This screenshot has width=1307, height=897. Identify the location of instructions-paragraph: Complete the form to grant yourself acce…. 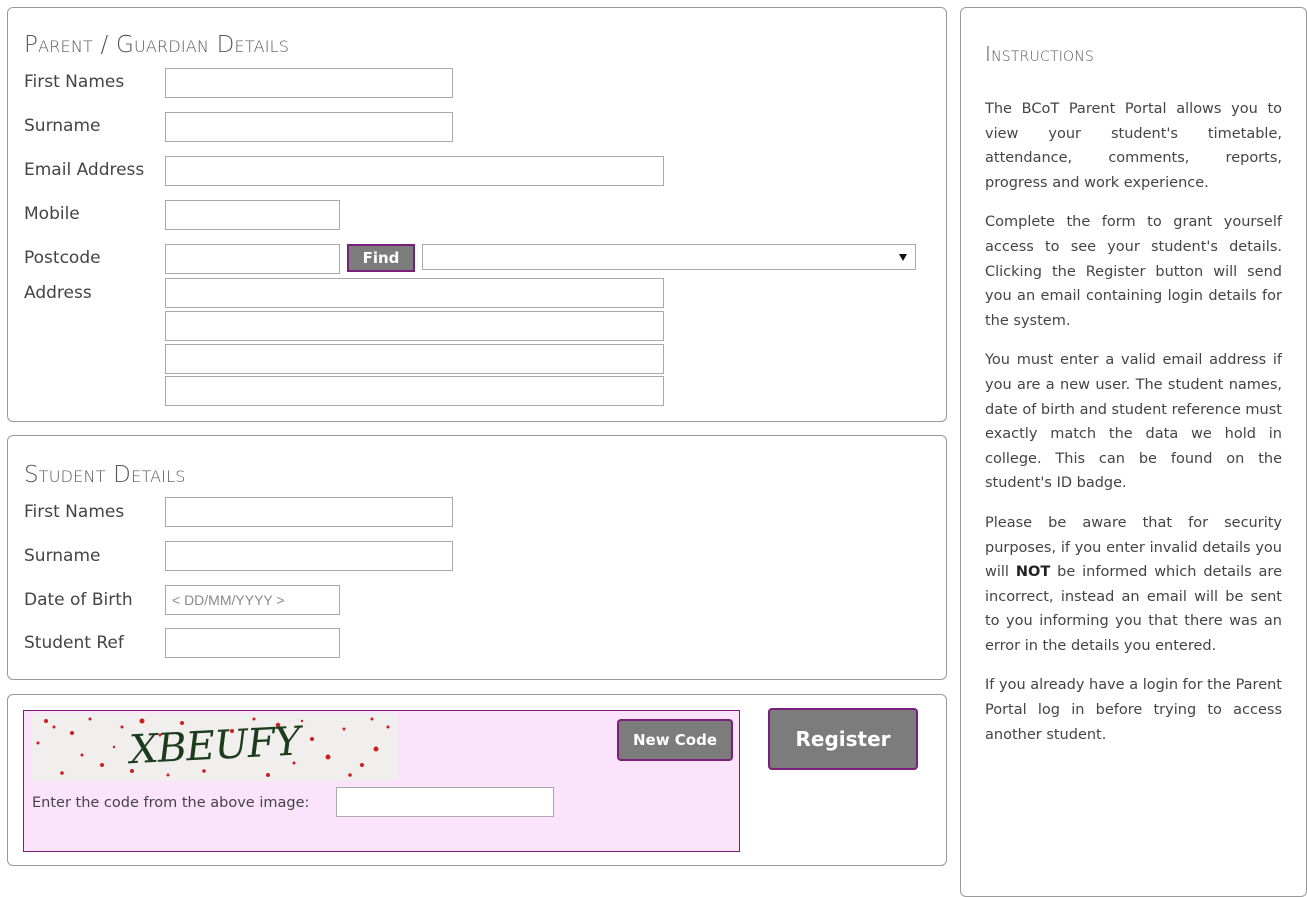
(1133, 271).